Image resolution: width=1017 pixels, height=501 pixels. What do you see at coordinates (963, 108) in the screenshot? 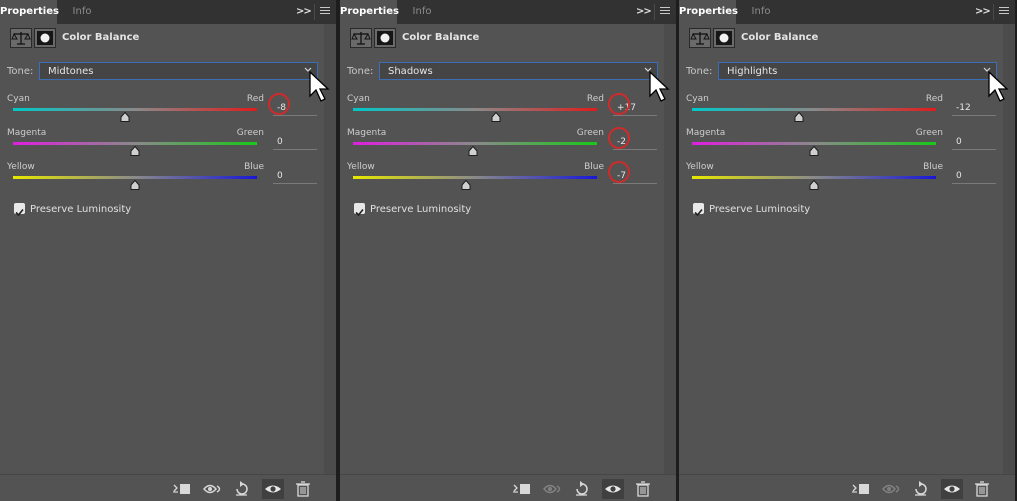
I see `slider-value-text: -12` at bounding box center [963, 108].